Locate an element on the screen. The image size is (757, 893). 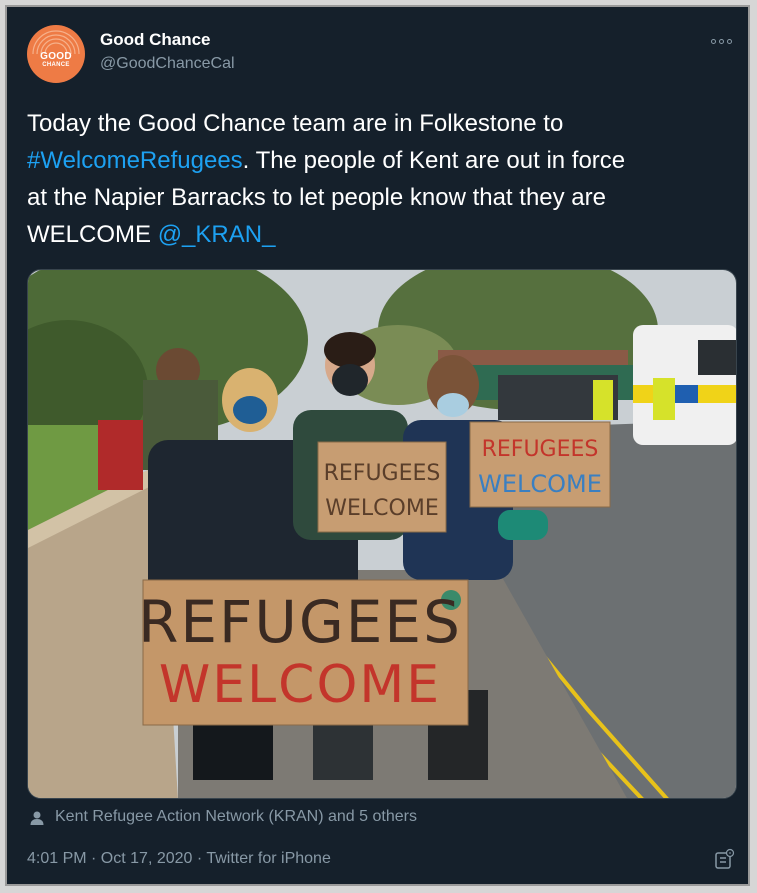
analytics-icon is located at coordinates (725, 859).